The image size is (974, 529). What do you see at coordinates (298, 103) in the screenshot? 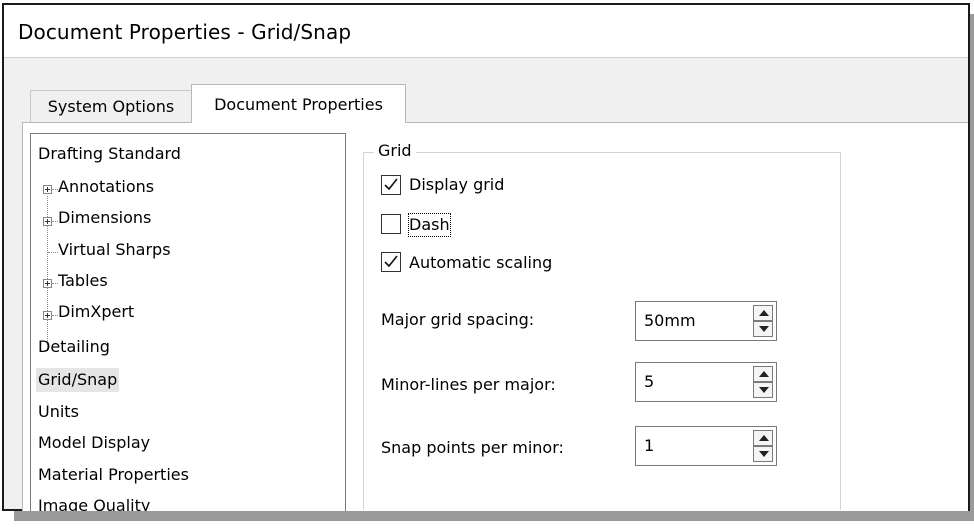
I see `tab-document-properties: Document Properties` at bounding box center [298, 103].